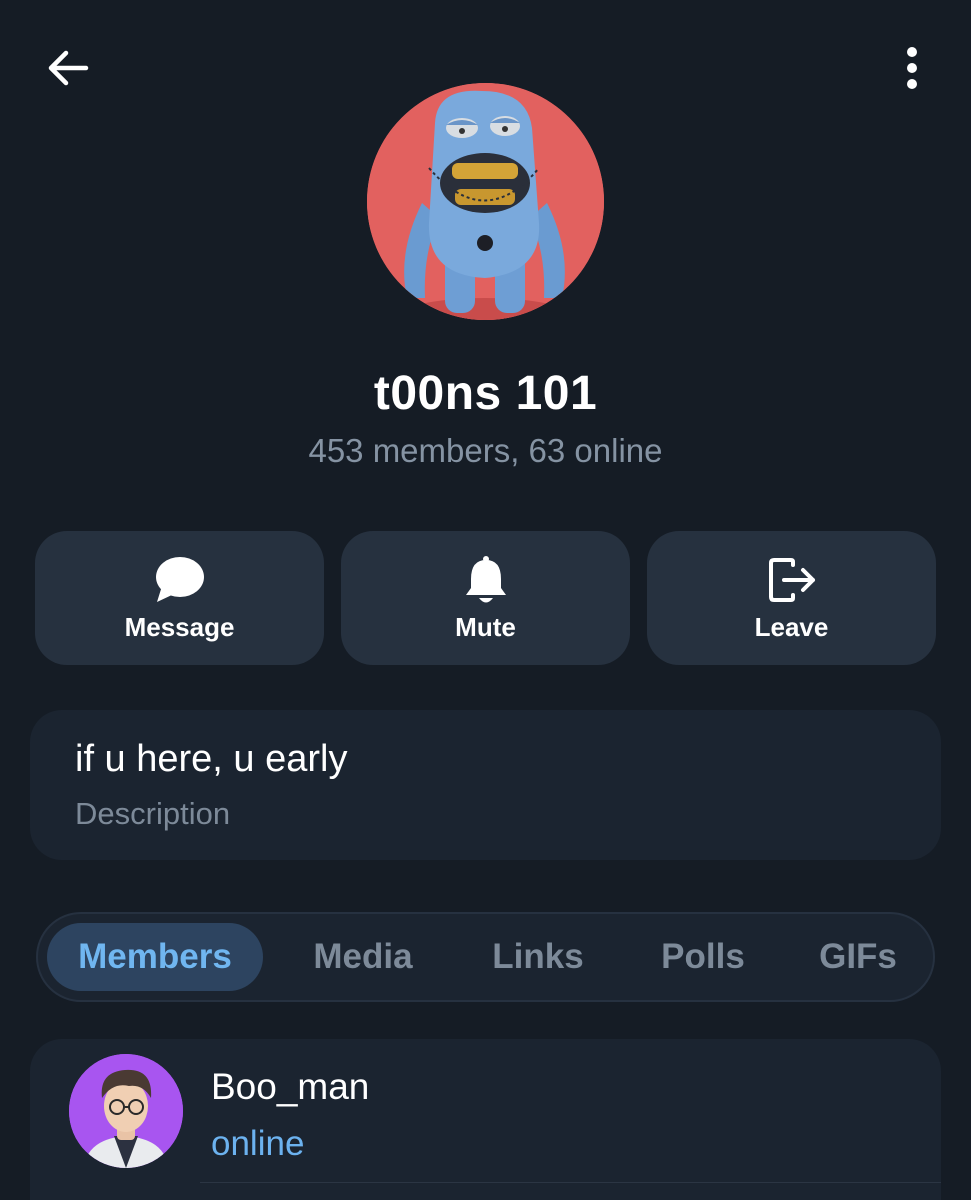  I want to click on divider, so click(570, 1182).